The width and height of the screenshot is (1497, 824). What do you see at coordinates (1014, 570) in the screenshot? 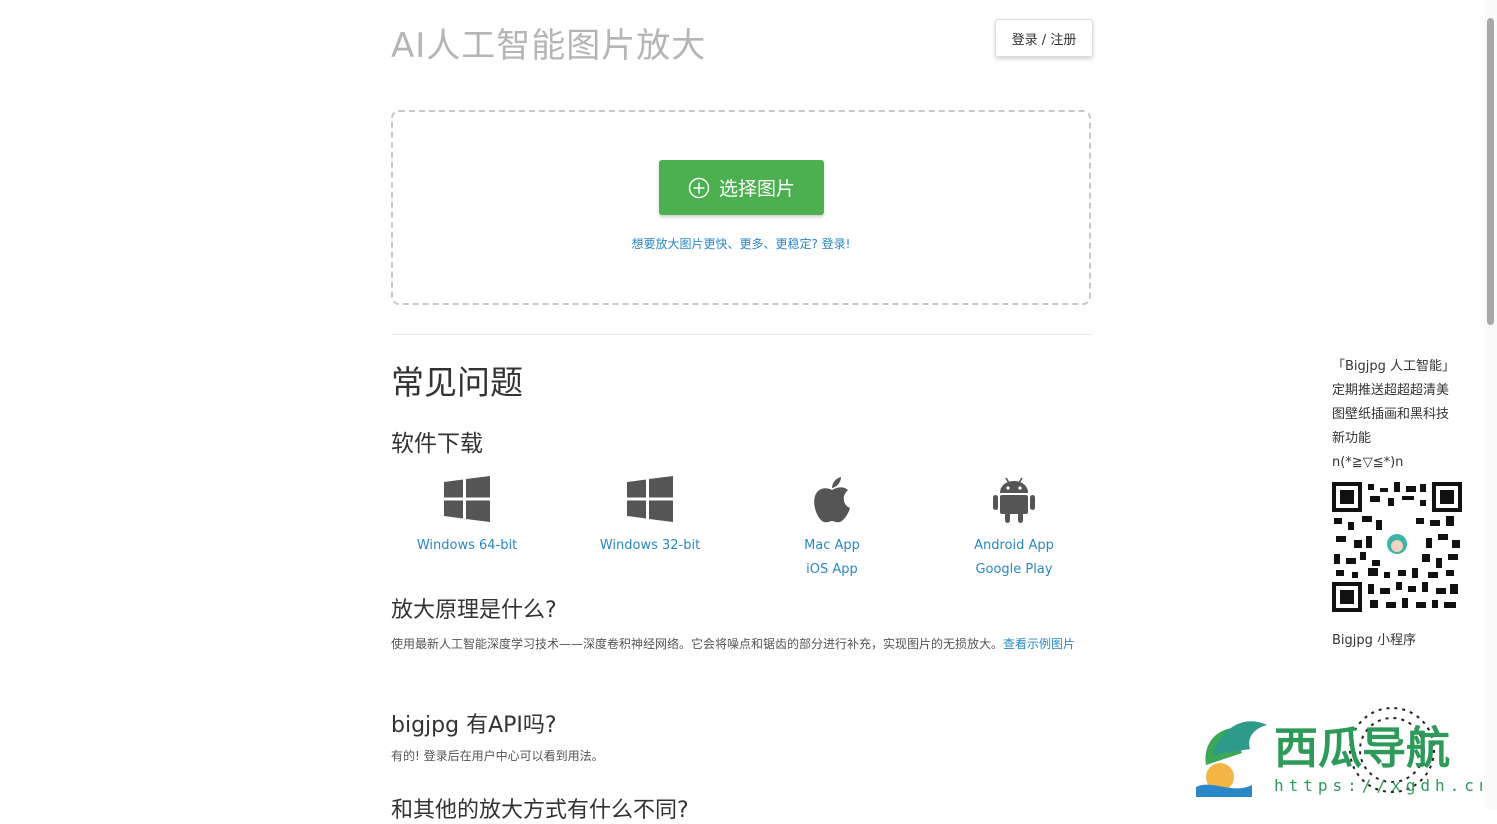
I see `google-play-link: Google Play` at bounding box center [1014, 570].